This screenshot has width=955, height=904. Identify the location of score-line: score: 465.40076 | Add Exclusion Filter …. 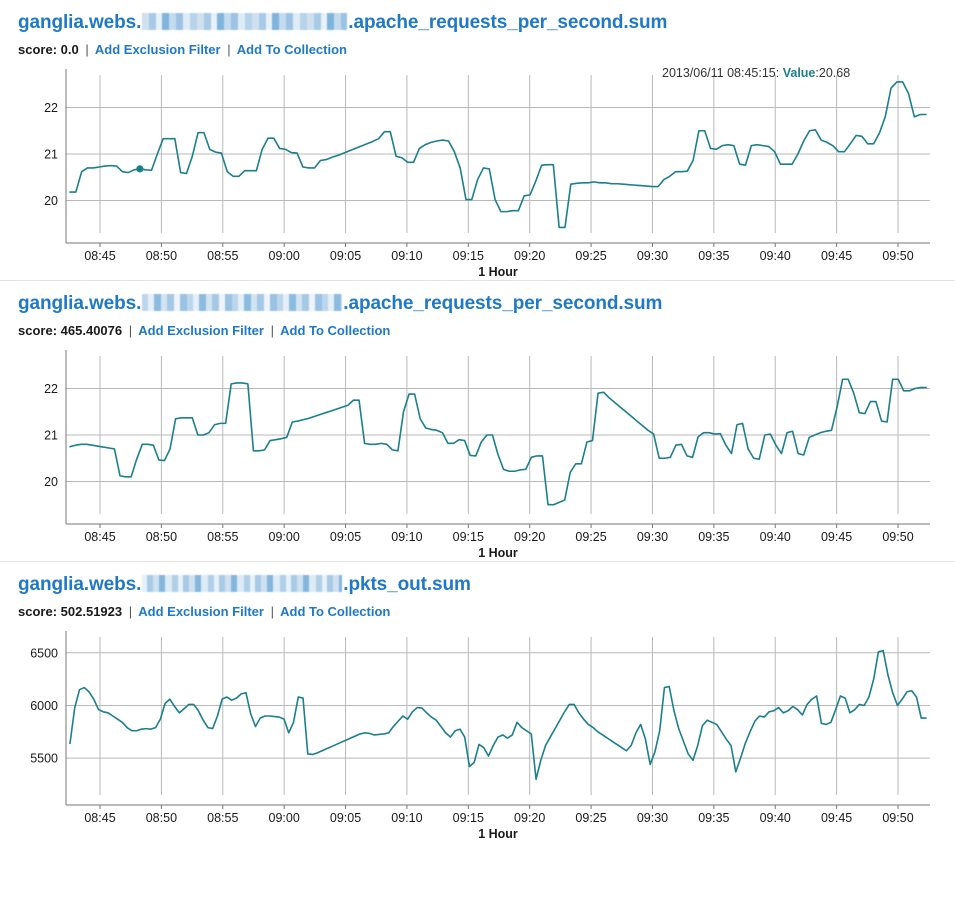
(486, 330).